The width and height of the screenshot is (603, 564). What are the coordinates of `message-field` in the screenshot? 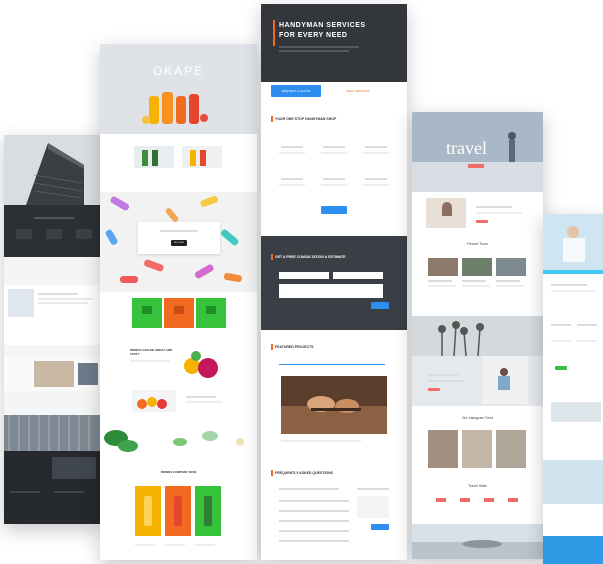 It's located at (331, 291).